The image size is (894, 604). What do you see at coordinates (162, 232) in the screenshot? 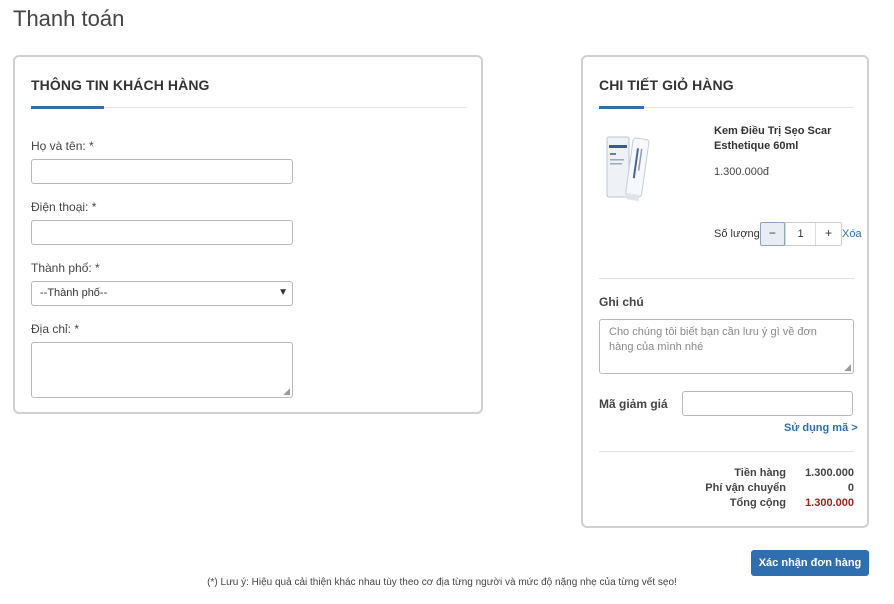
I see `phone-input` at bounding box center [162, 232].